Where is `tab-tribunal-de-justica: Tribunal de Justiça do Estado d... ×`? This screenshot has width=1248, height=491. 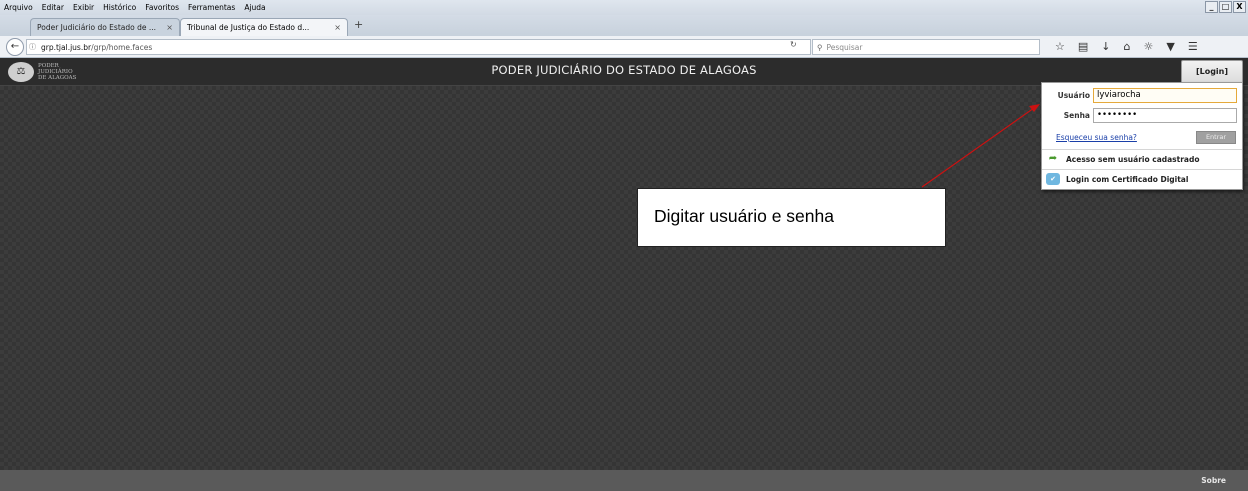 tab-tribunal-de-justica: Tribunal de Justiça do Estado d... × is located at coordinates (264, 27).